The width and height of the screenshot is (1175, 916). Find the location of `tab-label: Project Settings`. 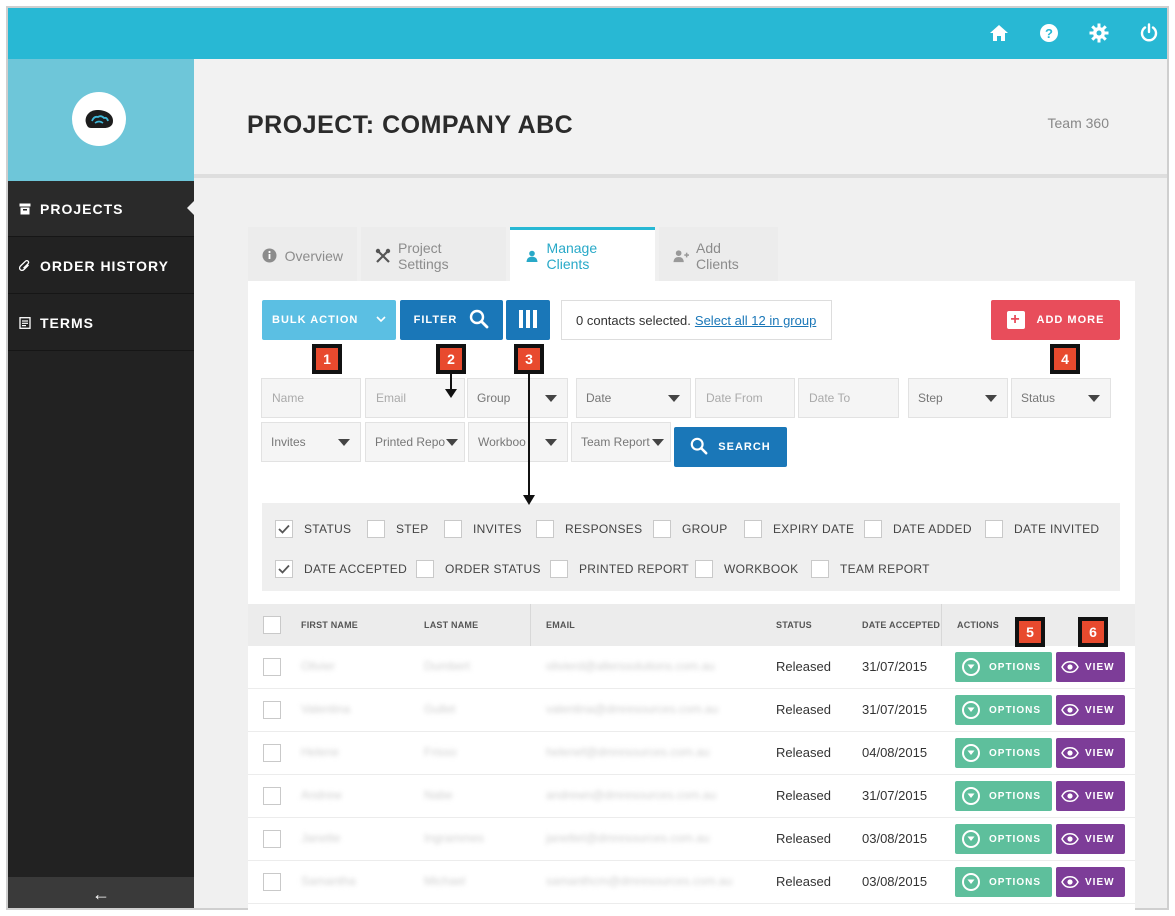

tab-label: Project Settings is located at coordinates (423, 255).